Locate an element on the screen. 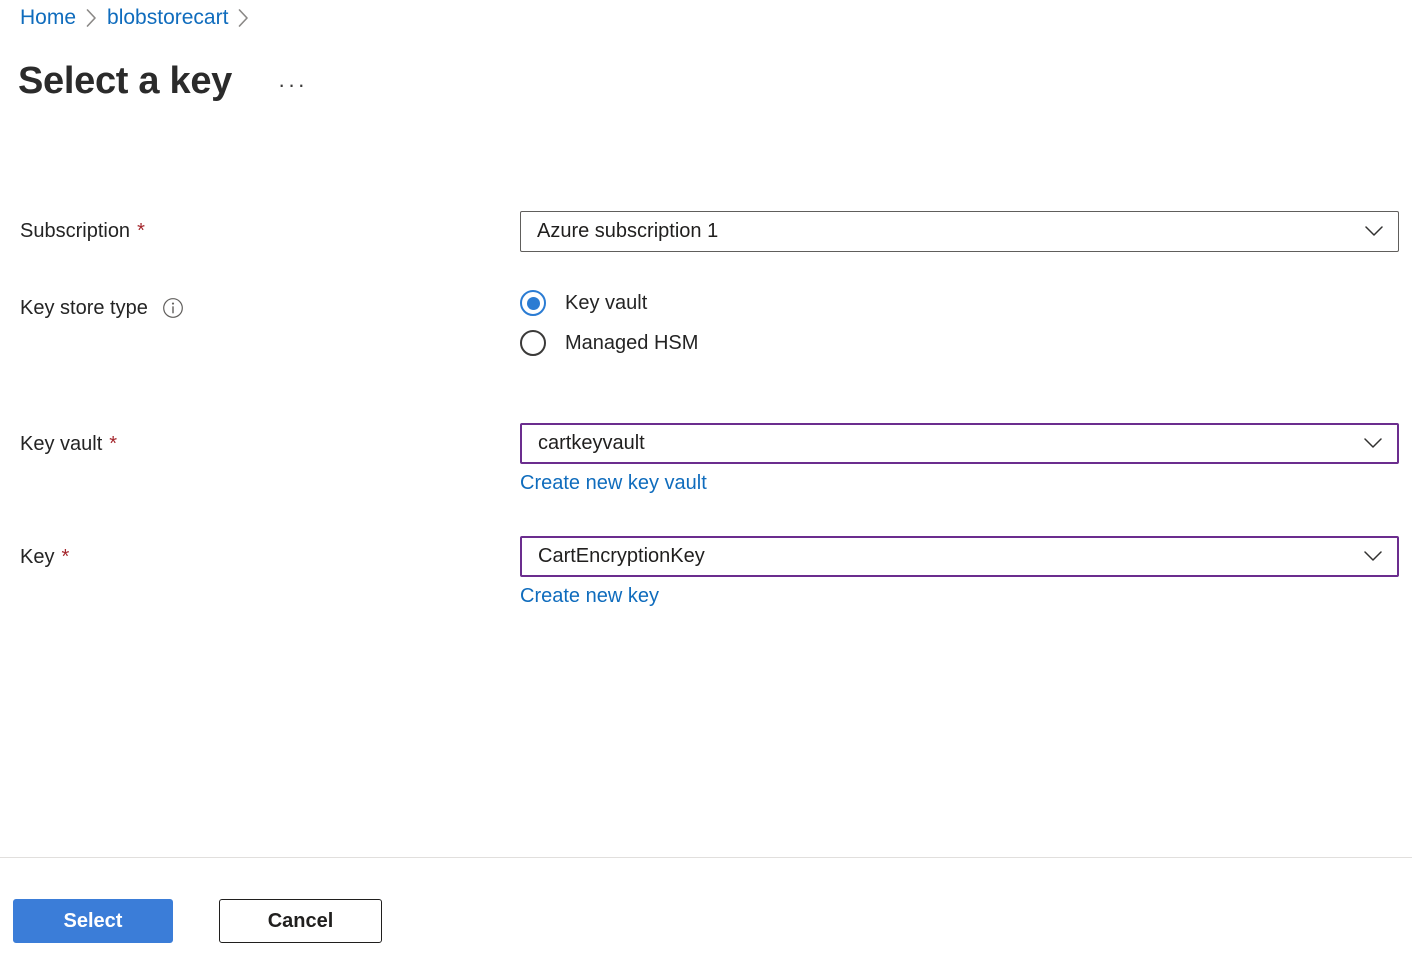 The width and height of the screenshot is (1412, 953). key-label-text: Key is located at coordinates (37, 557).